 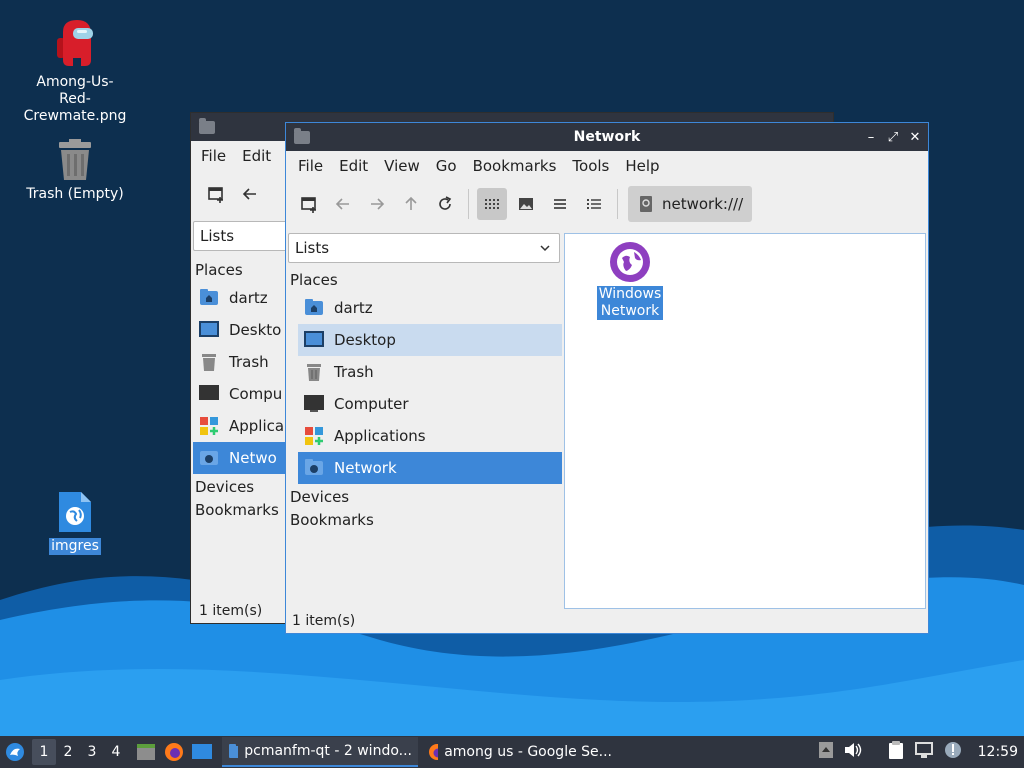 What do you see at coordinates (257, 426) in the screenshot?
I see `place-label: Applica` at bounding box center [257, 426].